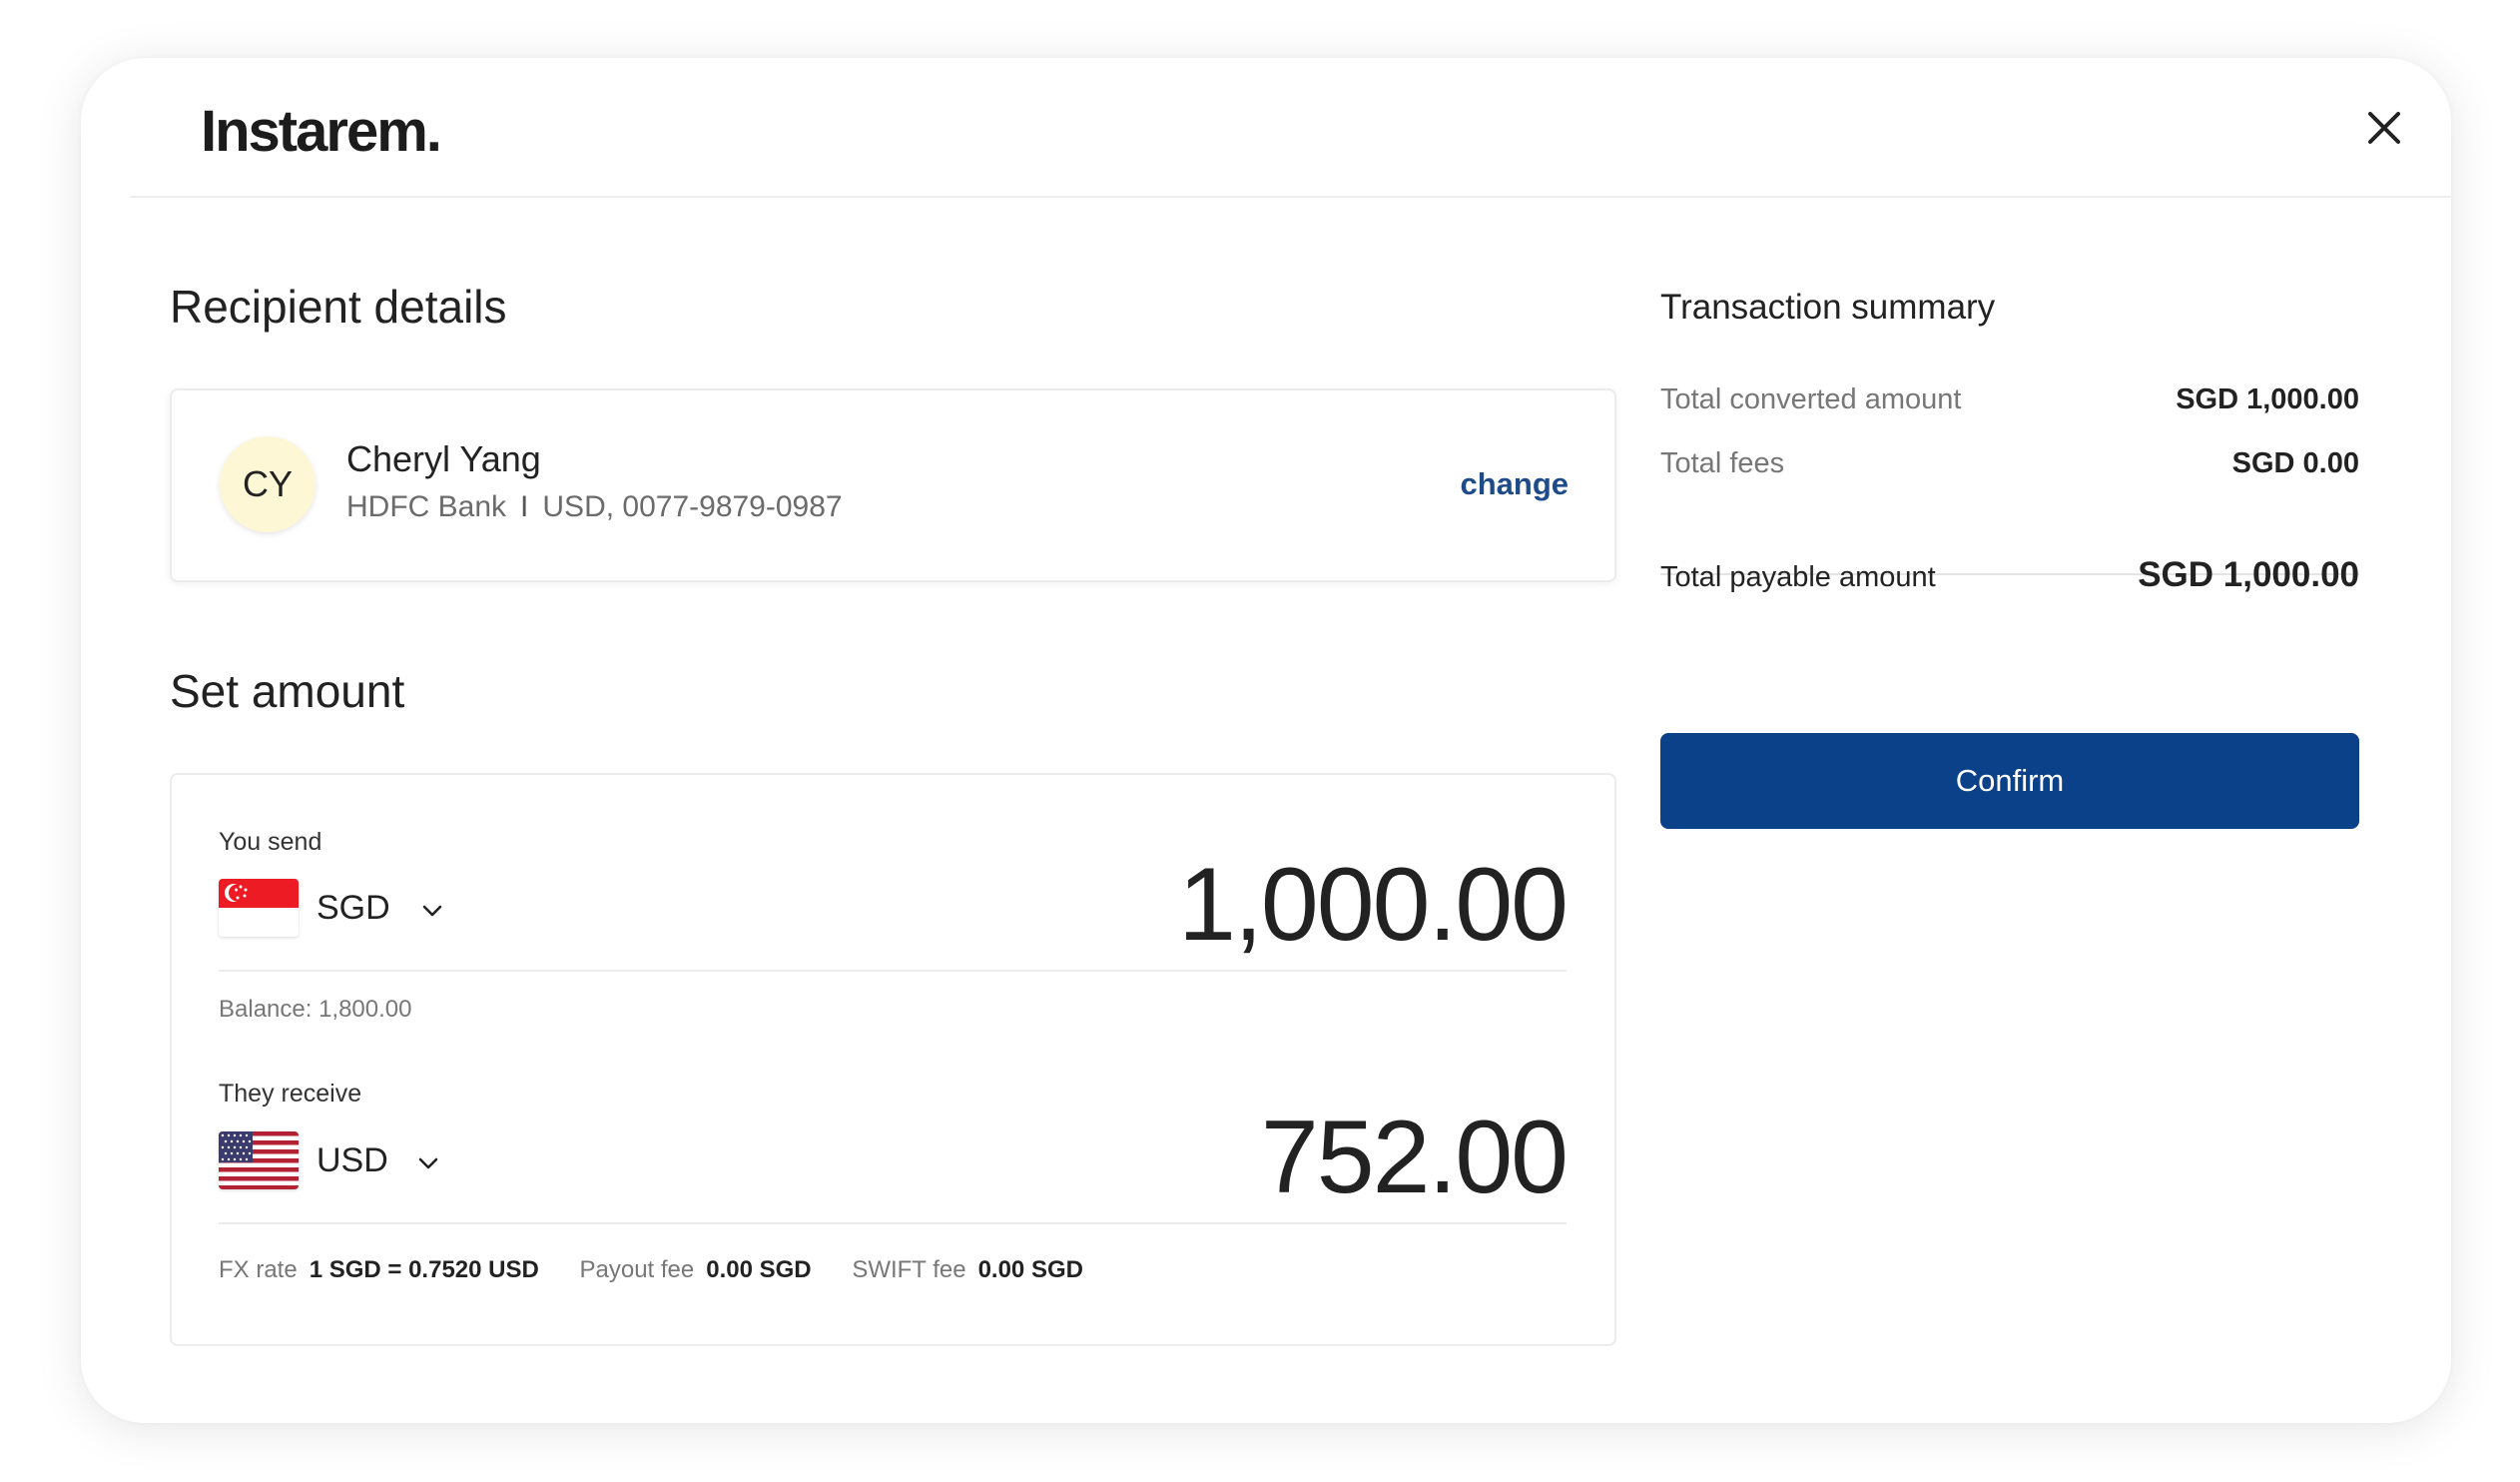 This screenshot has height=1482, width=2520. Describe the element at coordinates (693, 506) in the screenshot. I see `recipient-account: USD, 0077-9879-0987` at that location.